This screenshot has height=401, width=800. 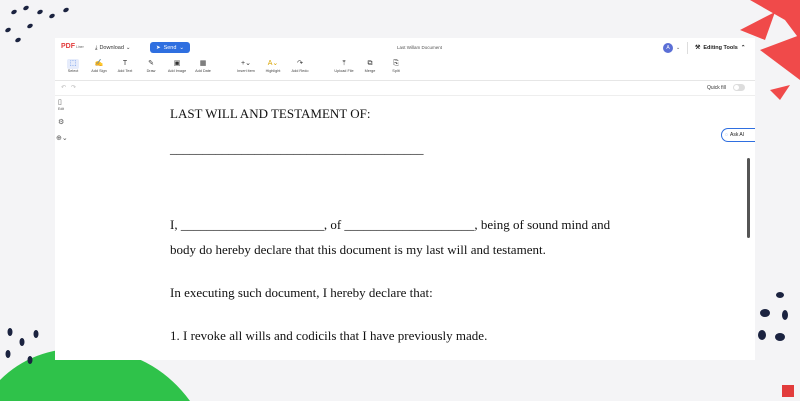 I want to click on calendar-icon: ▦, so click(x=203, y=63).